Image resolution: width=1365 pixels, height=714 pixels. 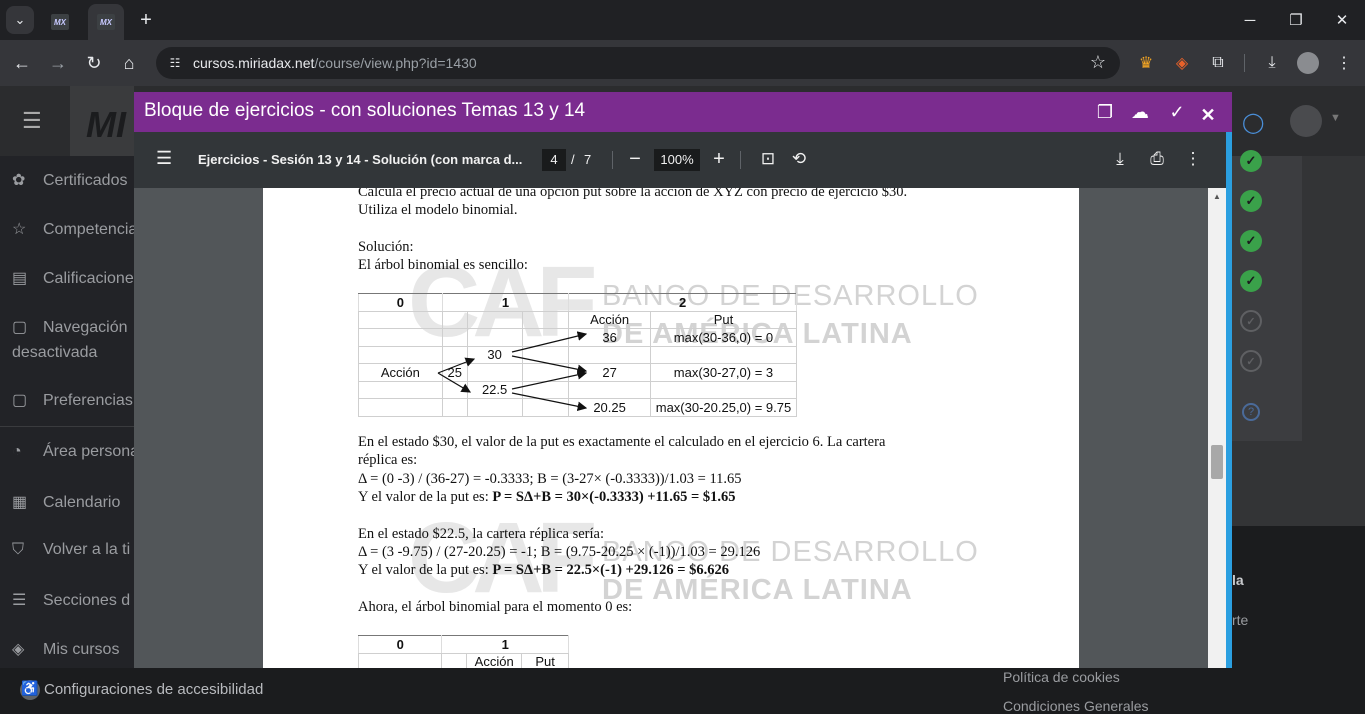 What do you see at coordinates (1218, 63) in the screenshot?
I see `extensions-puzzle-icon: ⧉` at bounding box center [1218, 63].